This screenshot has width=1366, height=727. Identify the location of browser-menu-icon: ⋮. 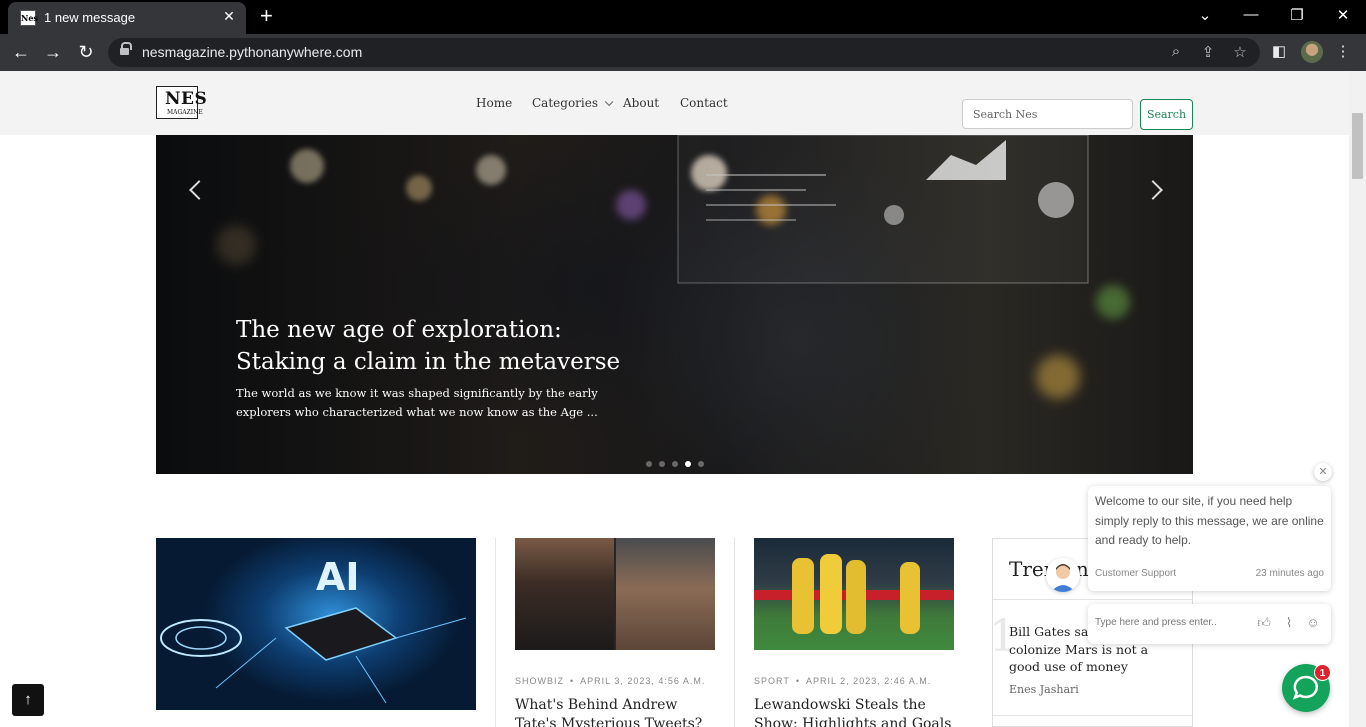
(1343, 51).